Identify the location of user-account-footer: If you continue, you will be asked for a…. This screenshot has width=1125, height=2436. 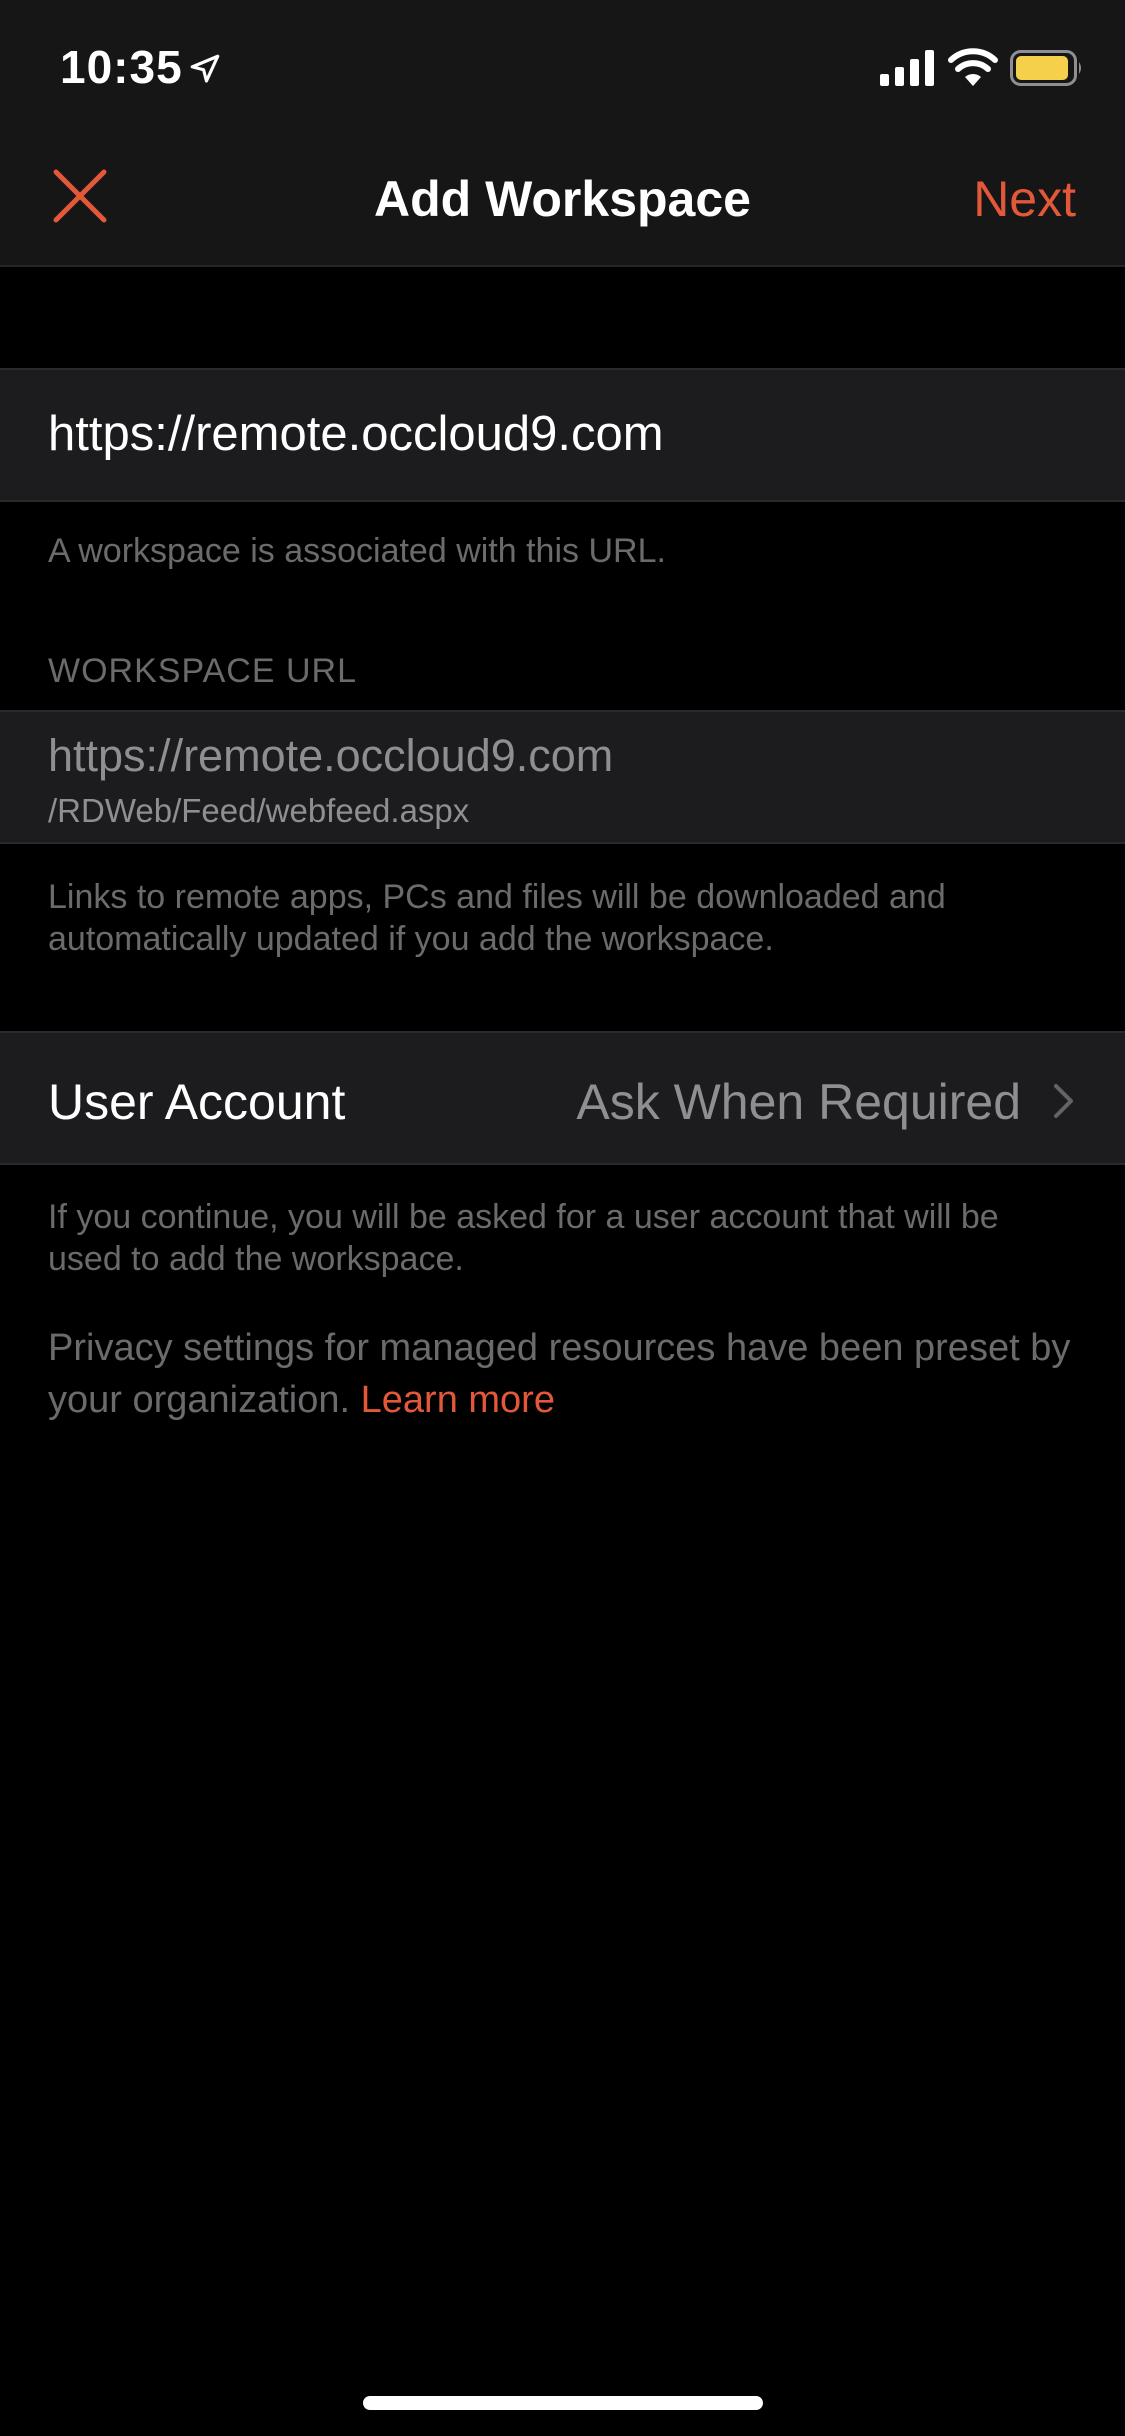
(523, 1238).